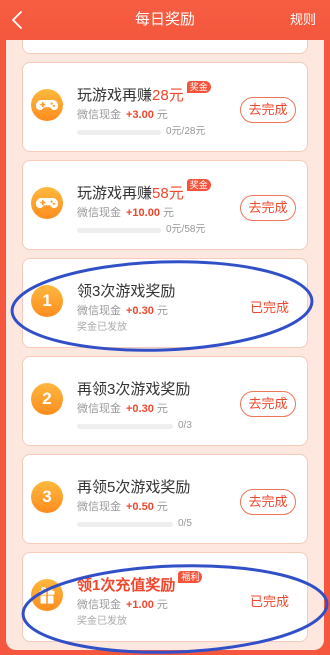 The image size is (330, 655). I want to click on task-title: 领1次充值奖励 福利, so click(140, 583).